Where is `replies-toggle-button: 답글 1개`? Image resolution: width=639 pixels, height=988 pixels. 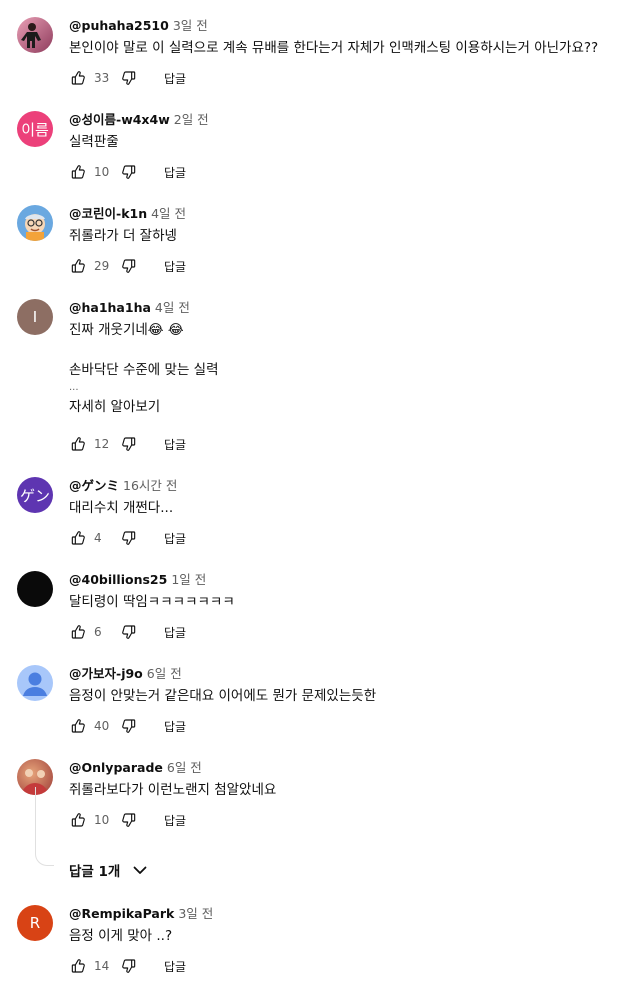
replies-toggle-button: 답글 1개 is located at coordinates (108, 870).